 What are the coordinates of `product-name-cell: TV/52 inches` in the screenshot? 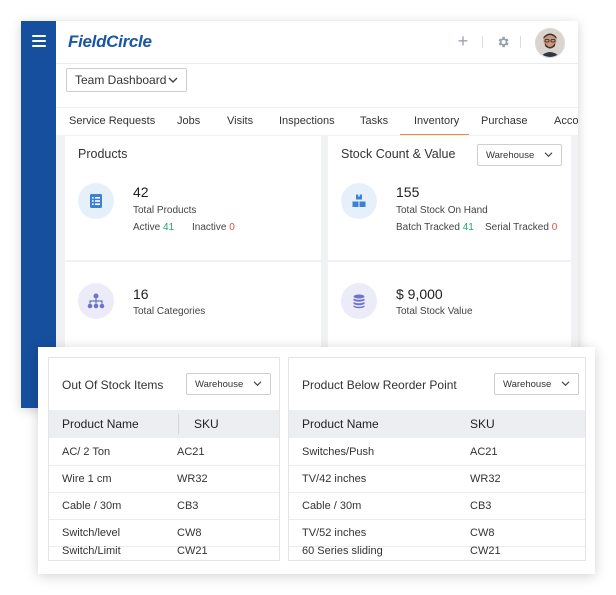 It's located at (334, 533).